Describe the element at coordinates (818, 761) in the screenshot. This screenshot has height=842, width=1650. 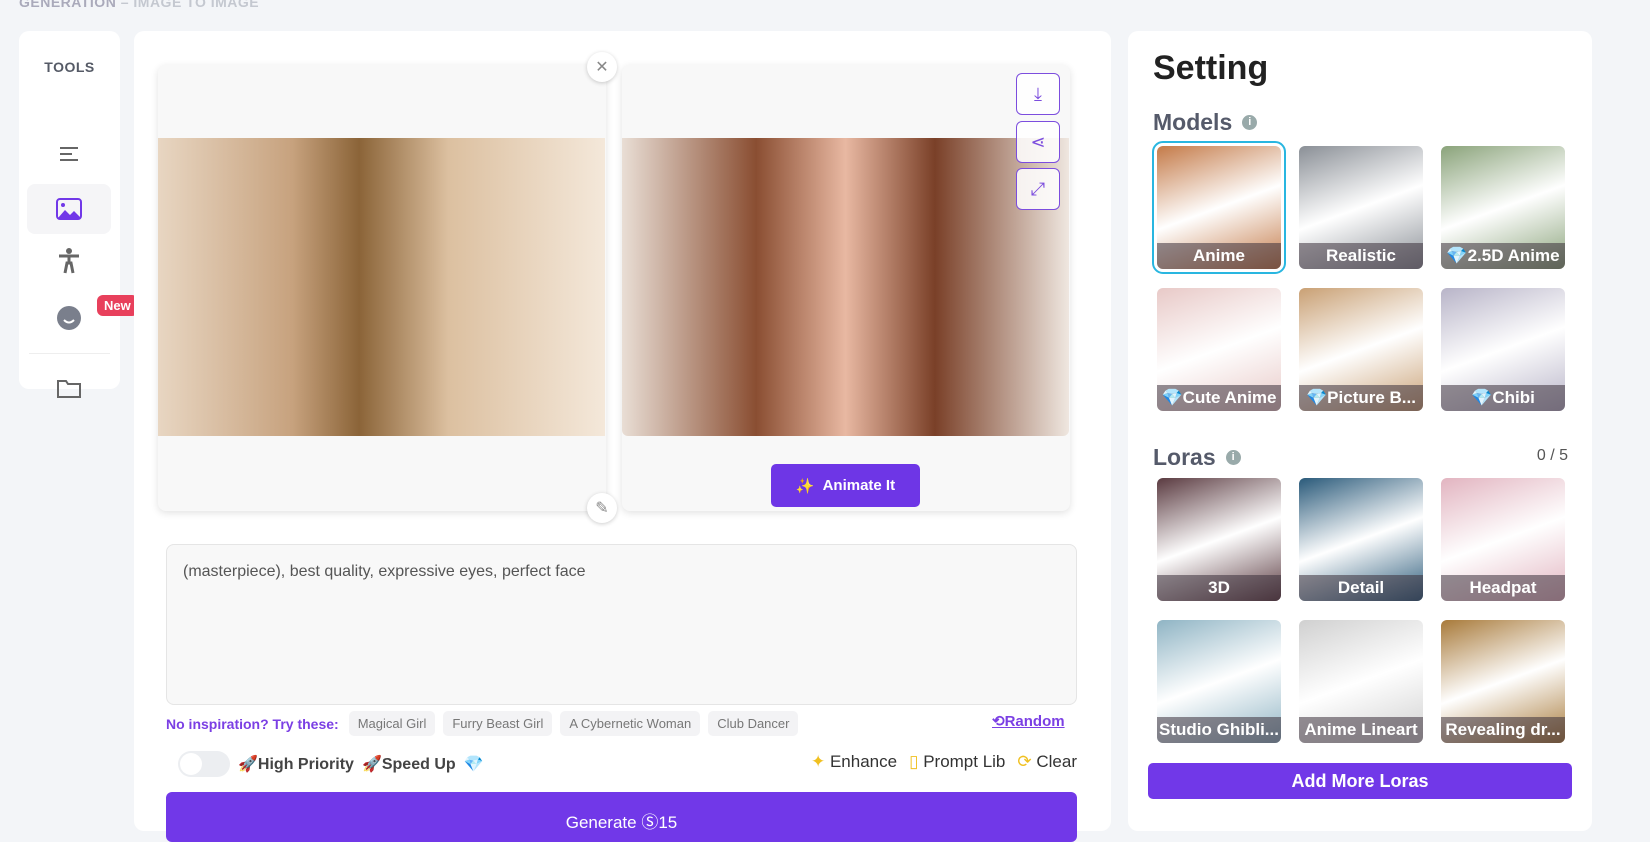
I see `sparkle-icon: ✦` at that location.